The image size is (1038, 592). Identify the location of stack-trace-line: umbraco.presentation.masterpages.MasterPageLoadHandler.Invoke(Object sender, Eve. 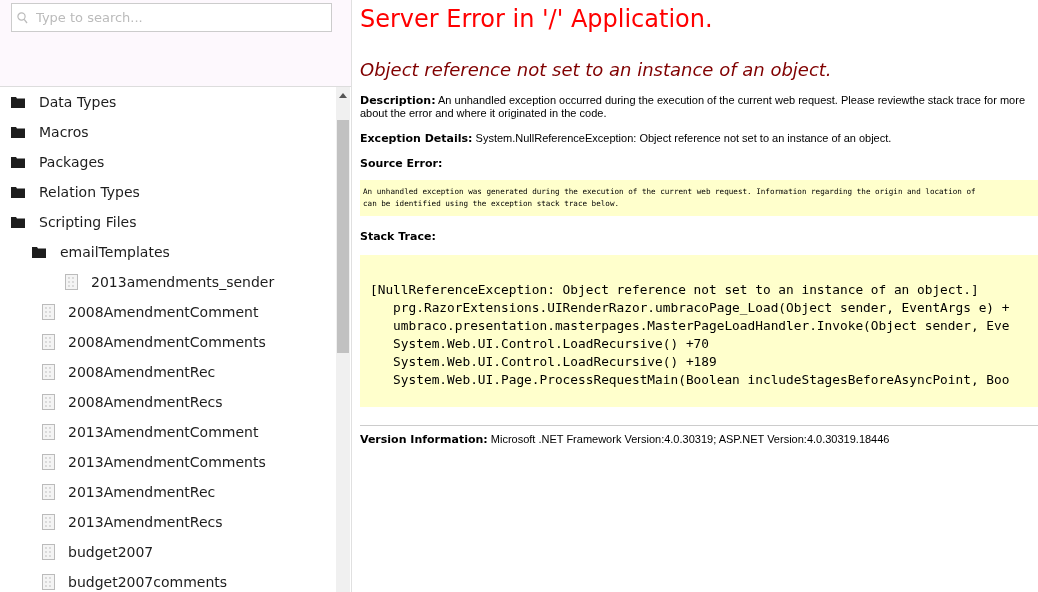
(701, 326).